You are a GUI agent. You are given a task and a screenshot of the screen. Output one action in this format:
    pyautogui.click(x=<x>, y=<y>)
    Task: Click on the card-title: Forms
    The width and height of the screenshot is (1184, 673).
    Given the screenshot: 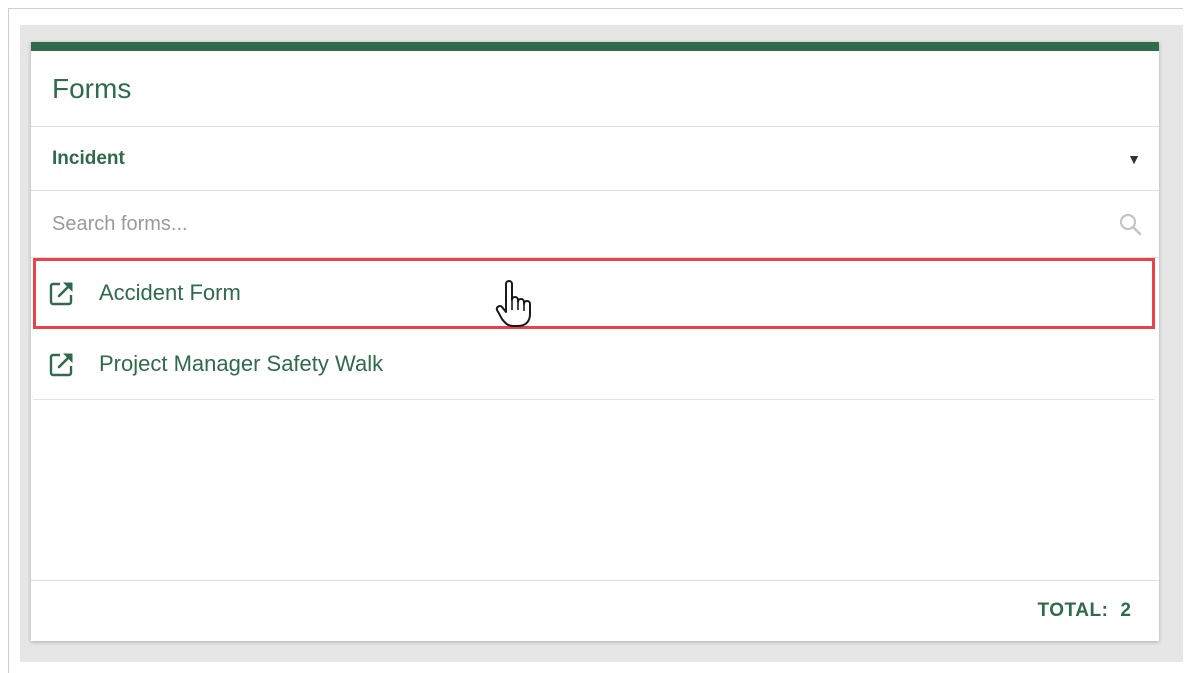 What is the action you would take?
    pyautogui.click(x=92, y=88)
    